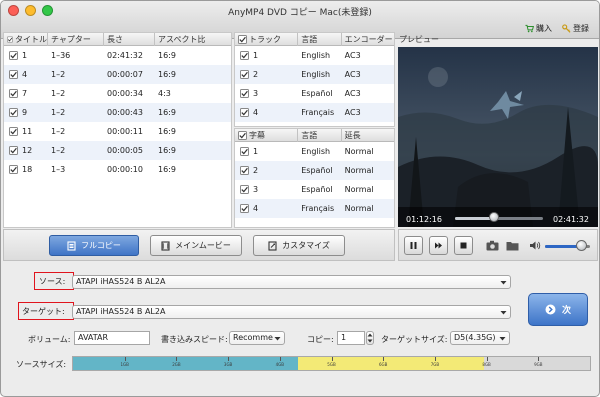 This screenshot has width=600, height=397. I want to click on customize-button: カスタマイズ, so click(299, 245).